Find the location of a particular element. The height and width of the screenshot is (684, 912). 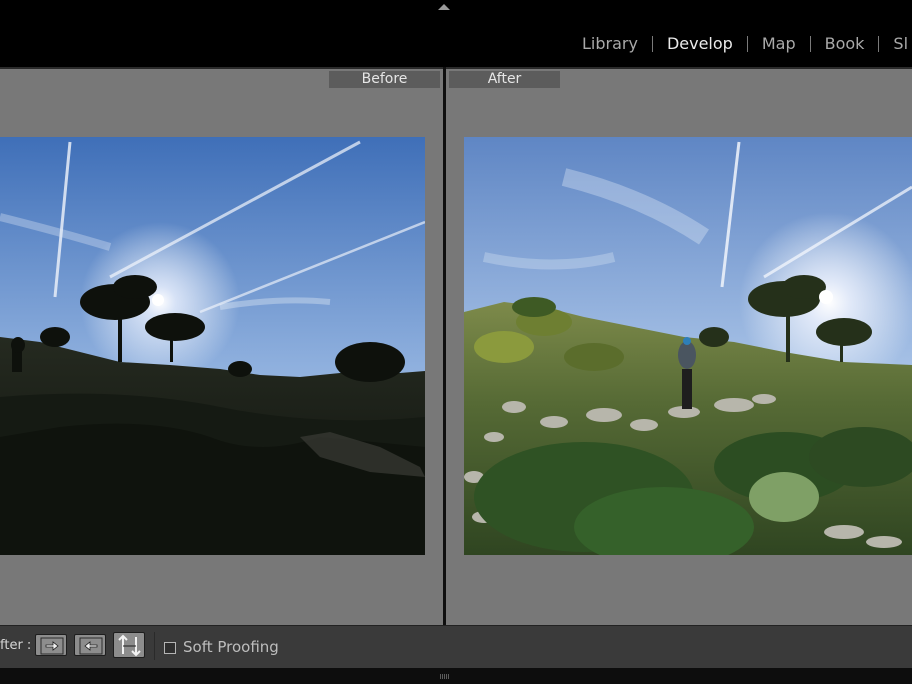

before-label: Before is located at coordinates (384, 79).